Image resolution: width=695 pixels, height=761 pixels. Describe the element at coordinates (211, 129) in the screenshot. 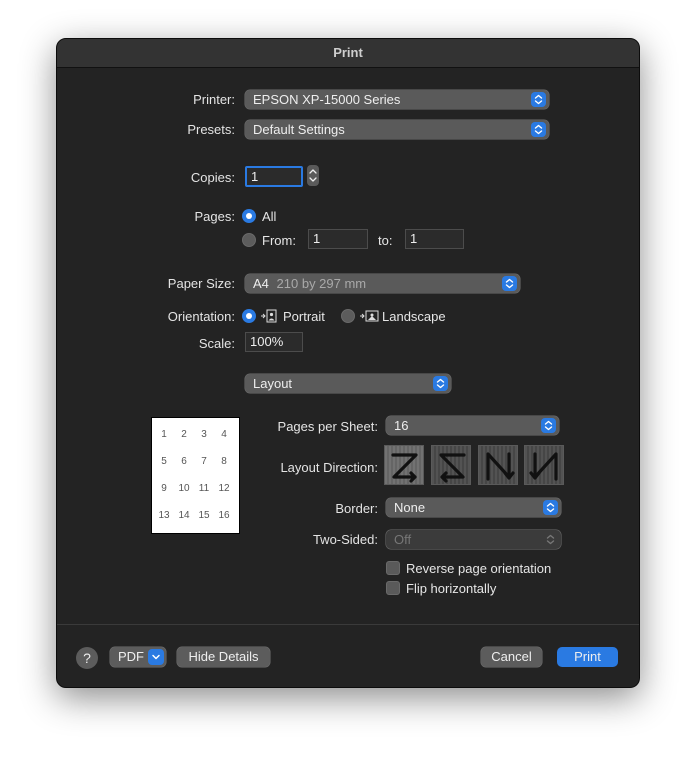

I see `presets-label: Presets:` at that location.